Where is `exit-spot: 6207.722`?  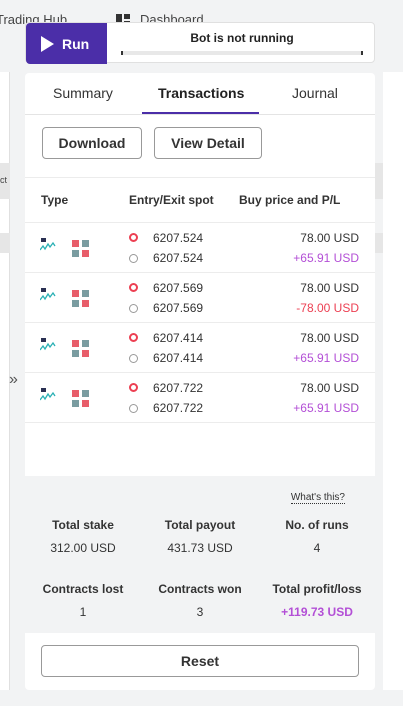 exit-spot: 6207.722 is located at coordinates (178, 408).